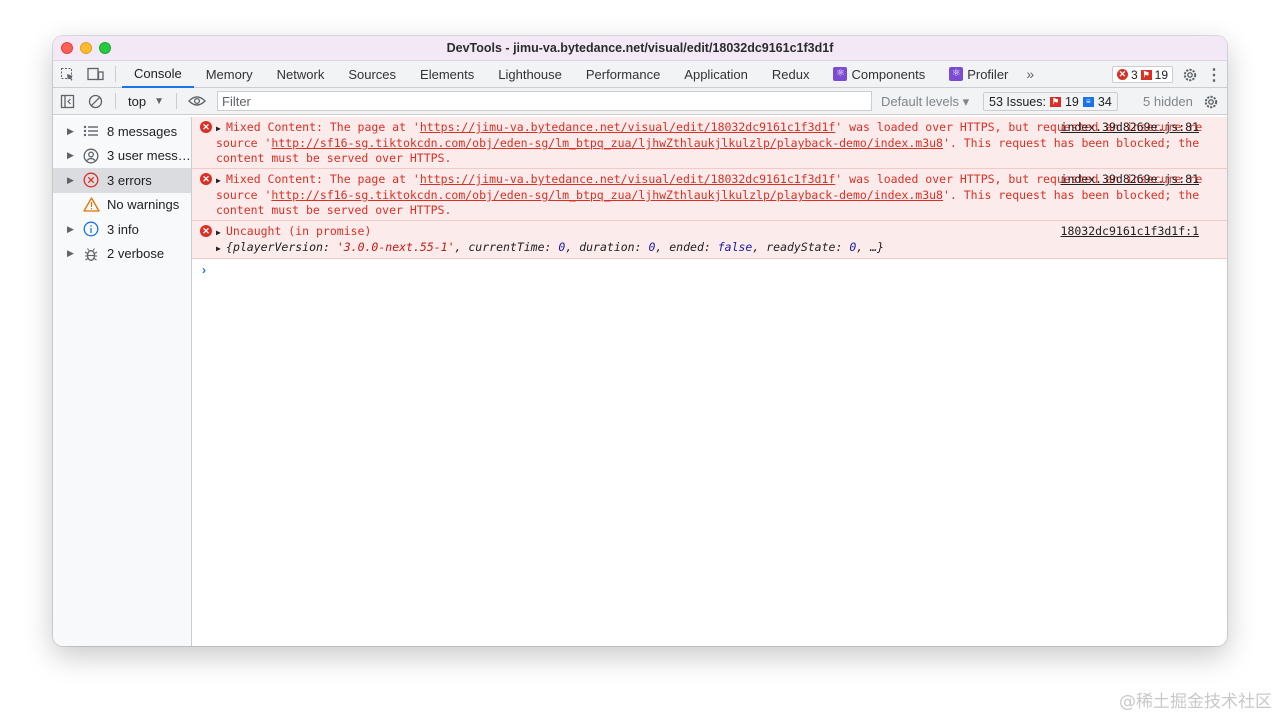  What do you see at coordinates (95, 101) in the screenshot?
I see `clear-console-icon` at bounding box center [95, 101].